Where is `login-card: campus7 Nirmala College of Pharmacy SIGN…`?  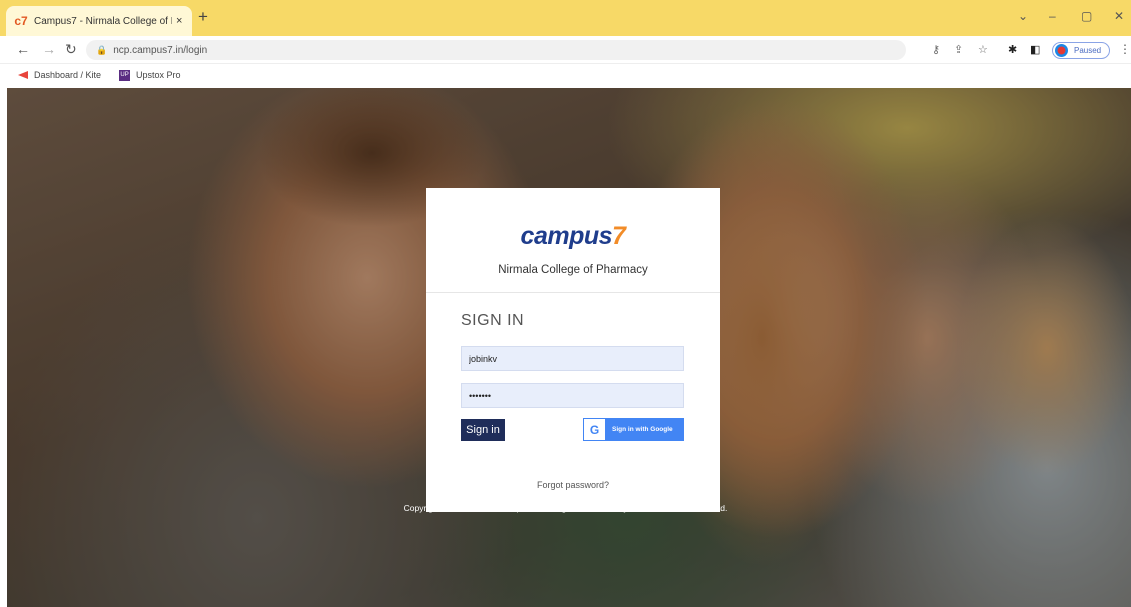
login-card: campus7 Nirmala College of Pharmacy SIGN… is located at coordinates (573, 350).